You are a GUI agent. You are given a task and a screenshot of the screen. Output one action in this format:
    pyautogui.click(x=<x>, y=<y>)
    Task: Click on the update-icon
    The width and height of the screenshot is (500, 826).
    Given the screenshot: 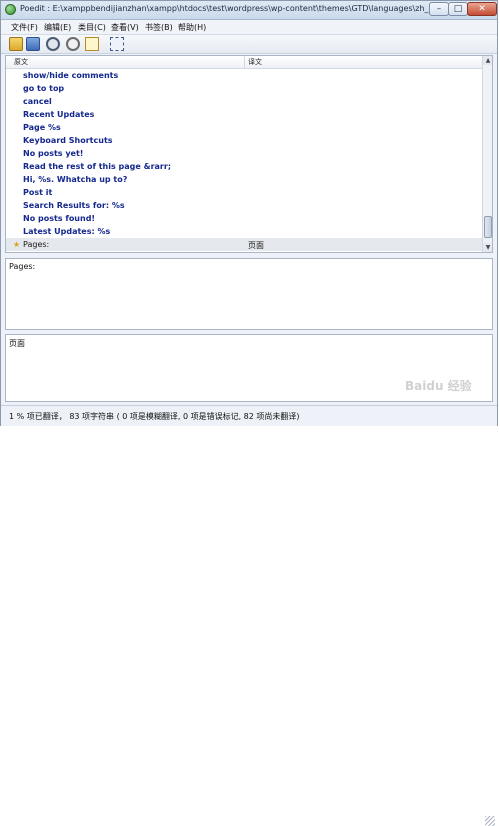 What is the action you would take?
    pyautogui.click(x=53, y=44)
    